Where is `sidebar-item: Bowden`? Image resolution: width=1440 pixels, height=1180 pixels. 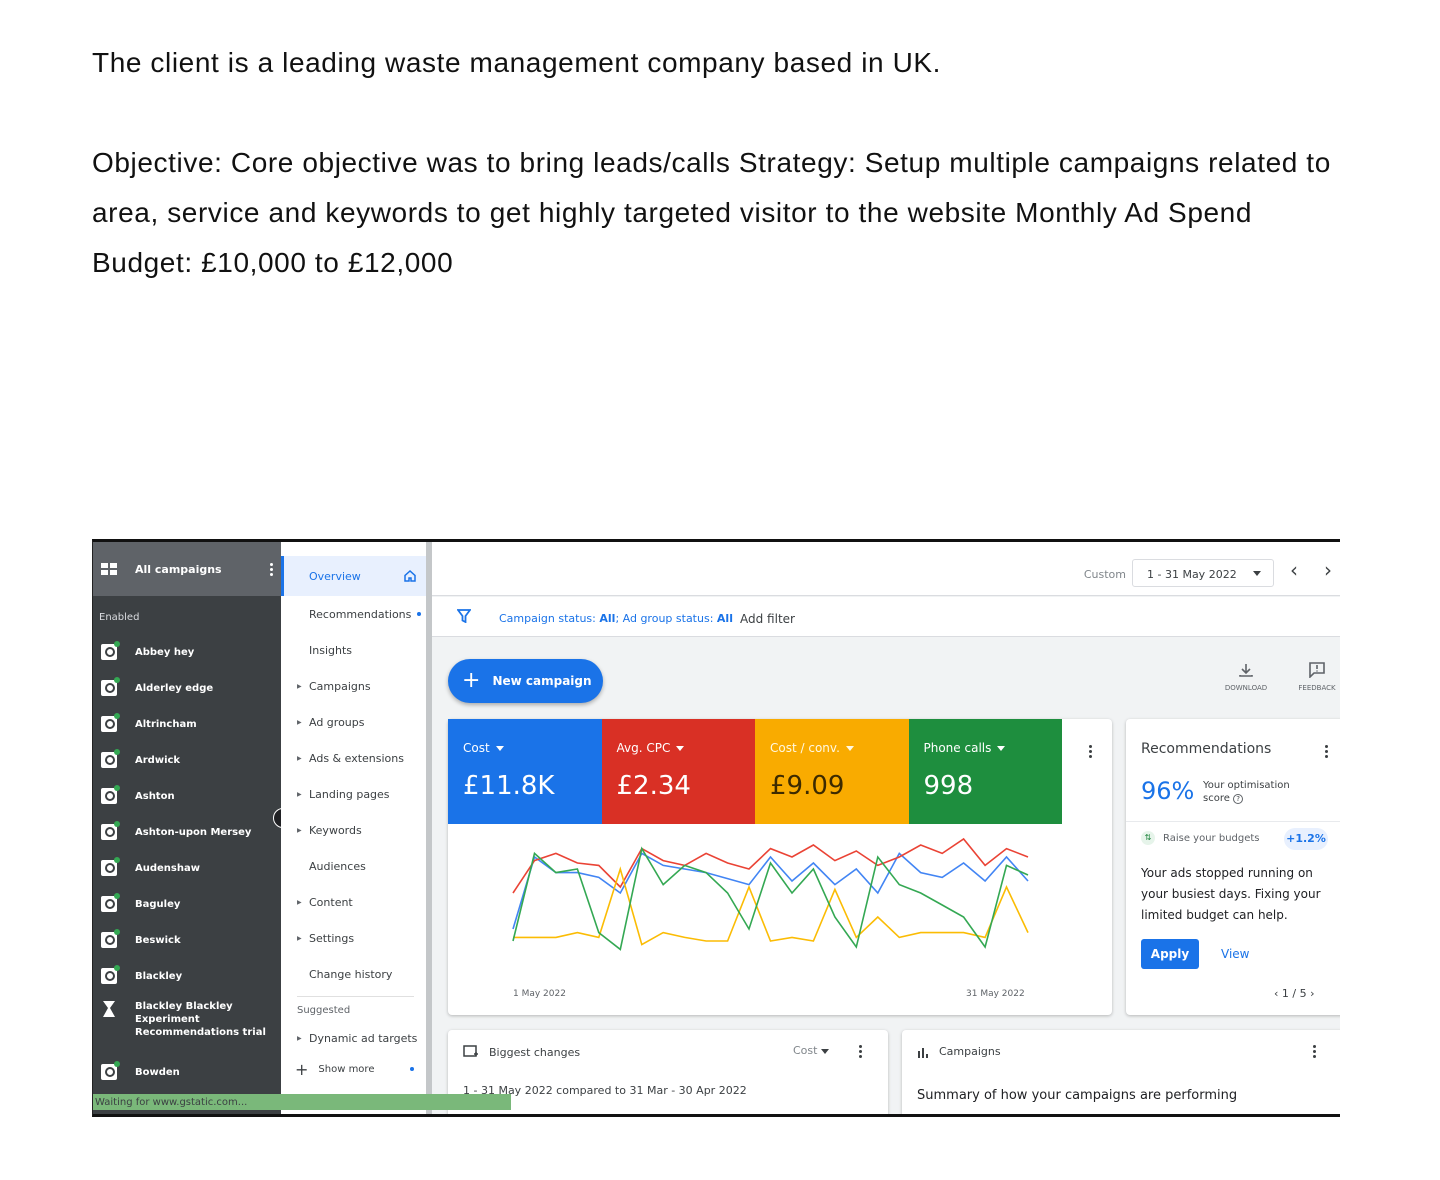
sidebar-item: Bowden is located at coordinates (187, 1072).